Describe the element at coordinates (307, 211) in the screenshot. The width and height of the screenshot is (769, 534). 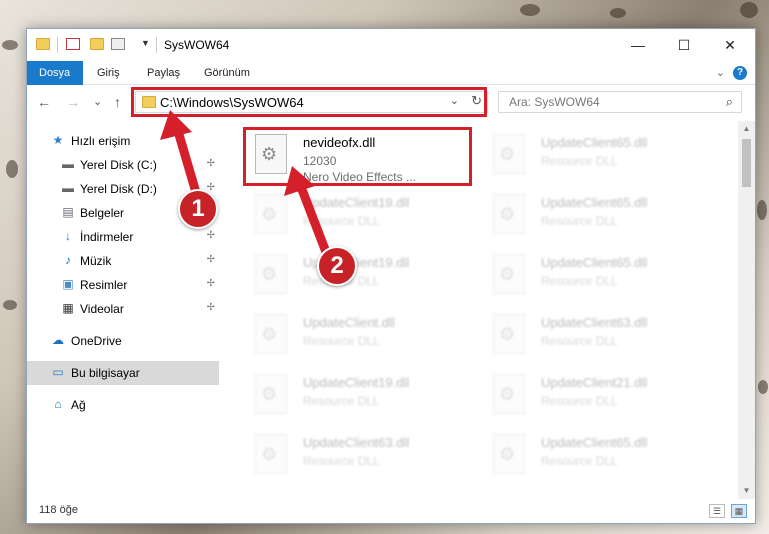
I see `arrow-to-file` at that location.